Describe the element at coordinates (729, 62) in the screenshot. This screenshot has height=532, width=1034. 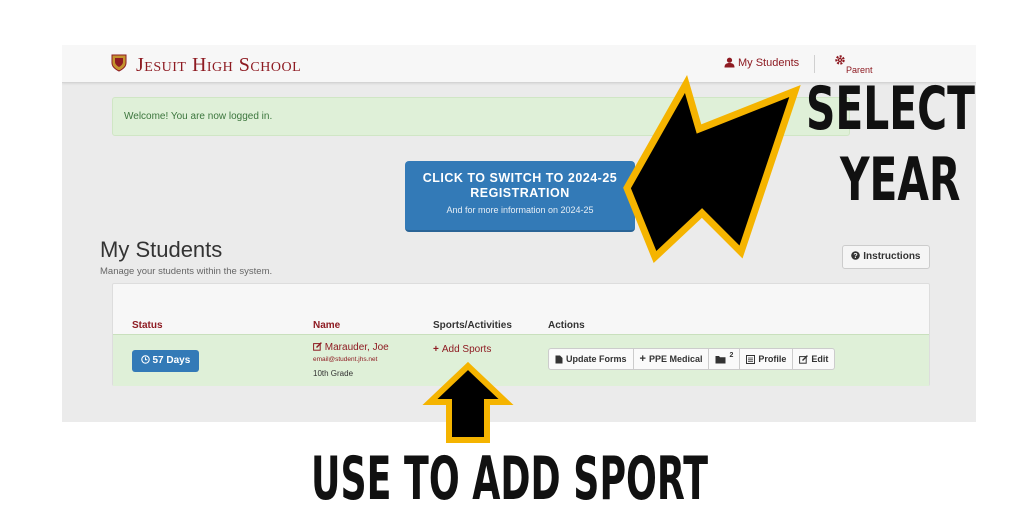
I see `user-icon` at that location.